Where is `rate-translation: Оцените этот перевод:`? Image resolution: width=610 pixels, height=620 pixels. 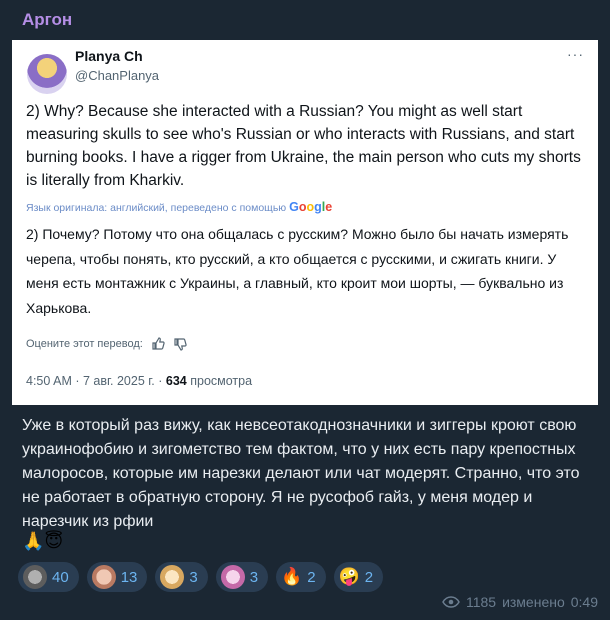 rate-translation: Оцените этот перевод: is located at coordinates (106, 344).